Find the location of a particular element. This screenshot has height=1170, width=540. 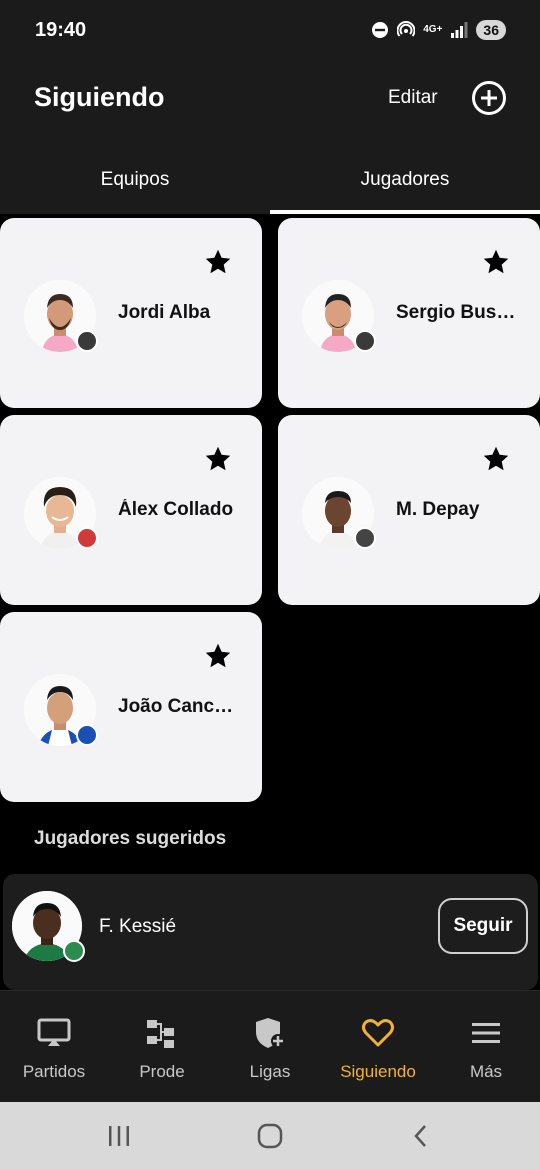

player-card: Álex Collado is located at coordinates (131, 510).